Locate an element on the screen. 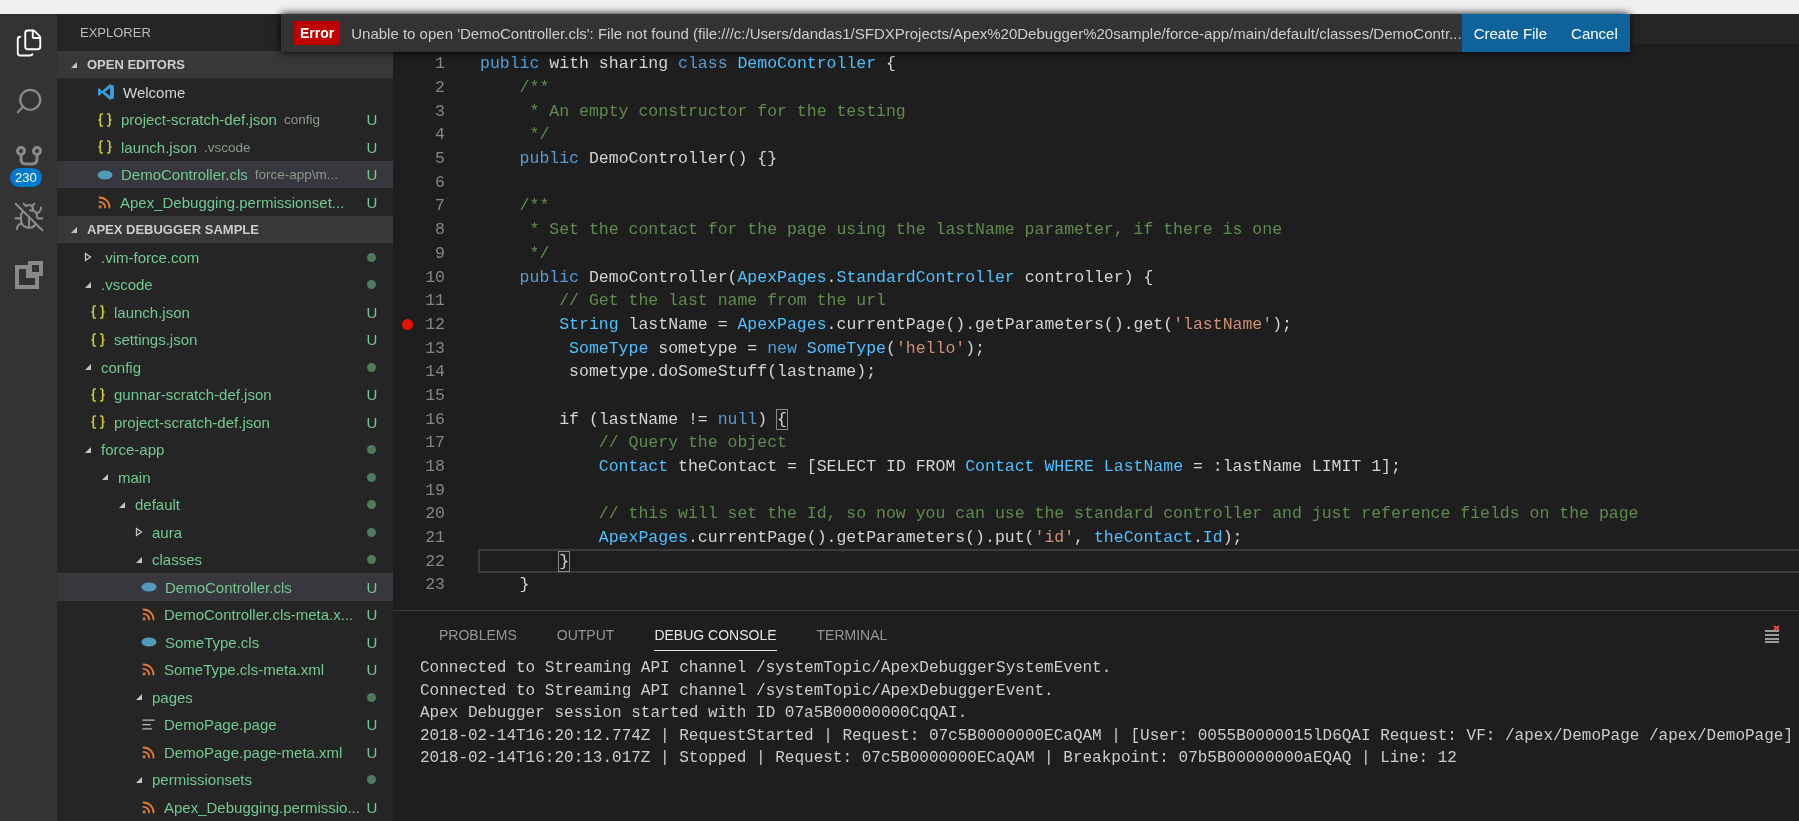 The width and height of the screenshot is (1799, 821). tree-item: DemoPage.page-meta.xml U is located at coordinates (225, 752).